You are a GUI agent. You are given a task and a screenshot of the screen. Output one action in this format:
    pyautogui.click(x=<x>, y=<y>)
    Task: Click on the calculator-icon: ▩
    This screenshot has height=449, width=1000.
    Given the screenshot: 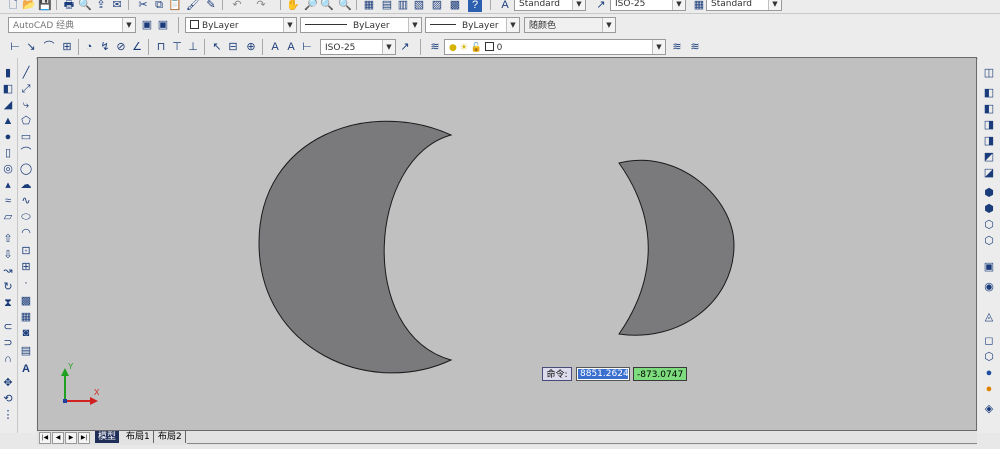 What is the action you would take?
    pyautogui.click(x=455, y=6)
    